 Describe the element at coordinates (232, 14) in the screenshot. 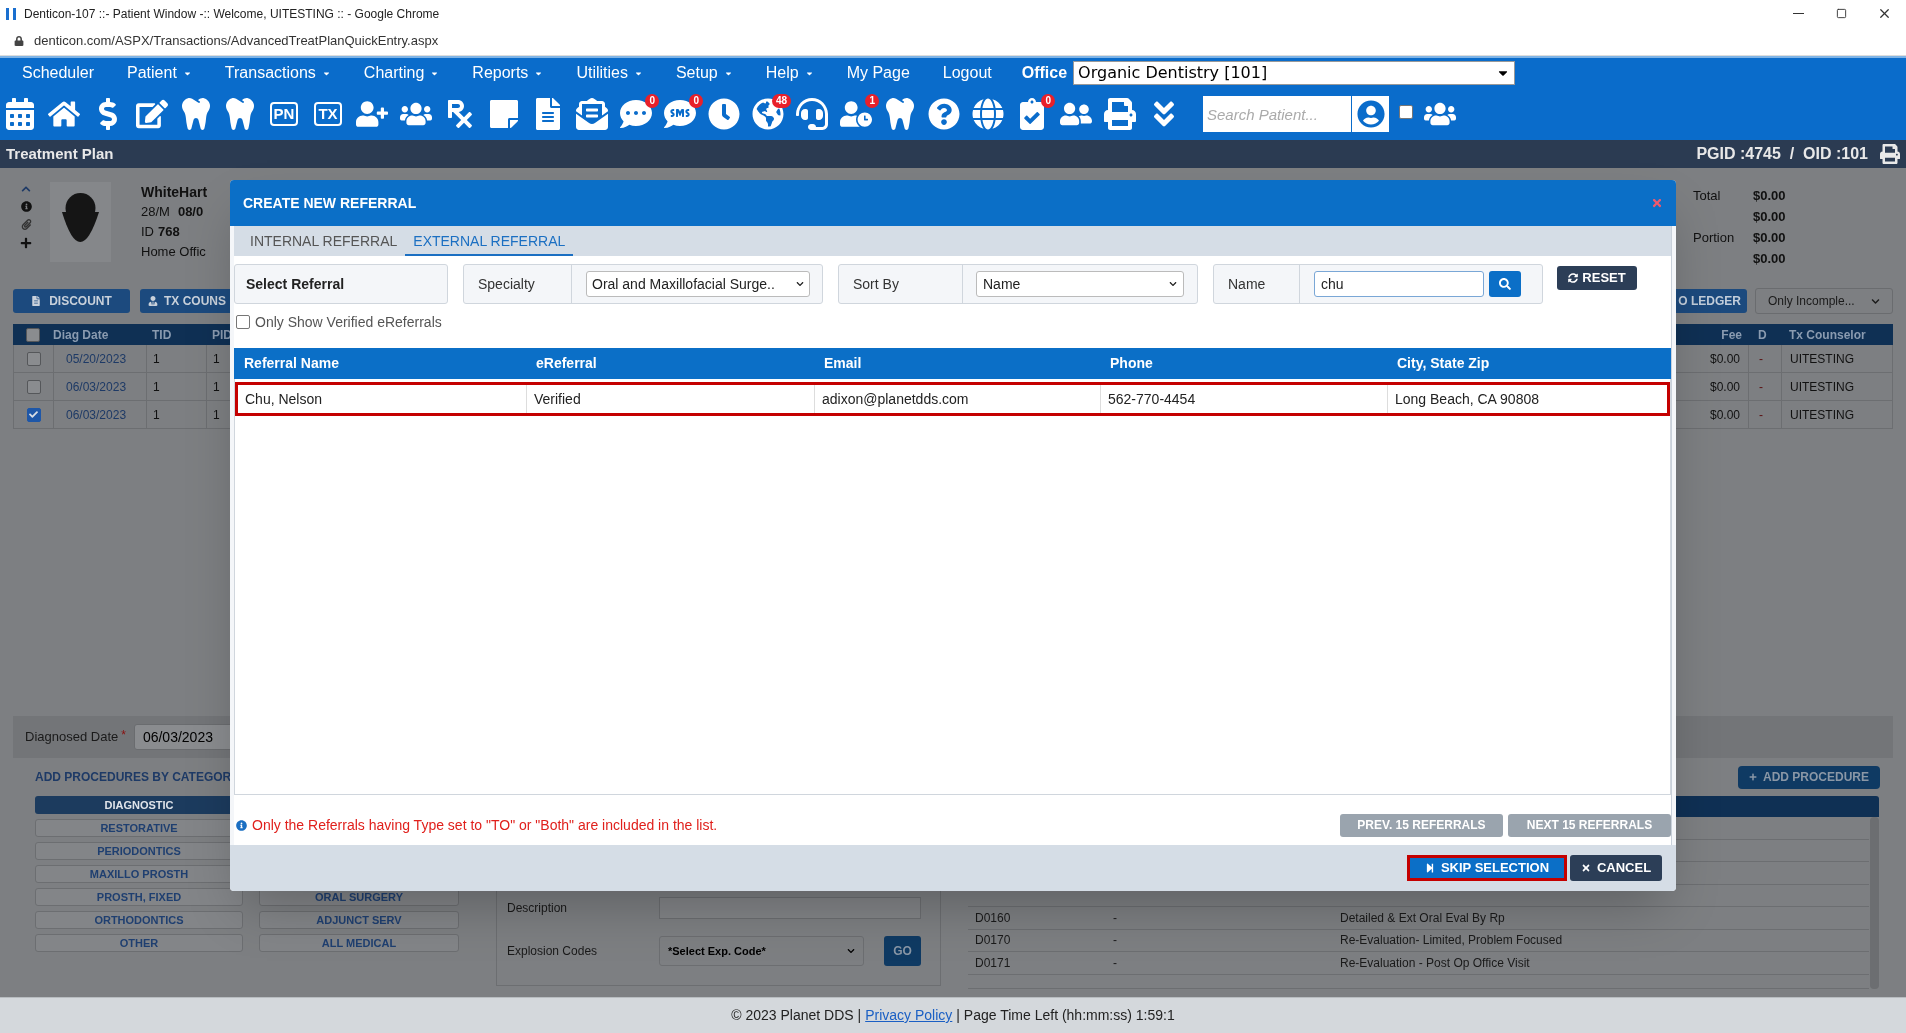

I see `window-title: Denticon-107 ::- Patient Window -:: Welcome, UITESTING :: - Google Chrome` at that location.